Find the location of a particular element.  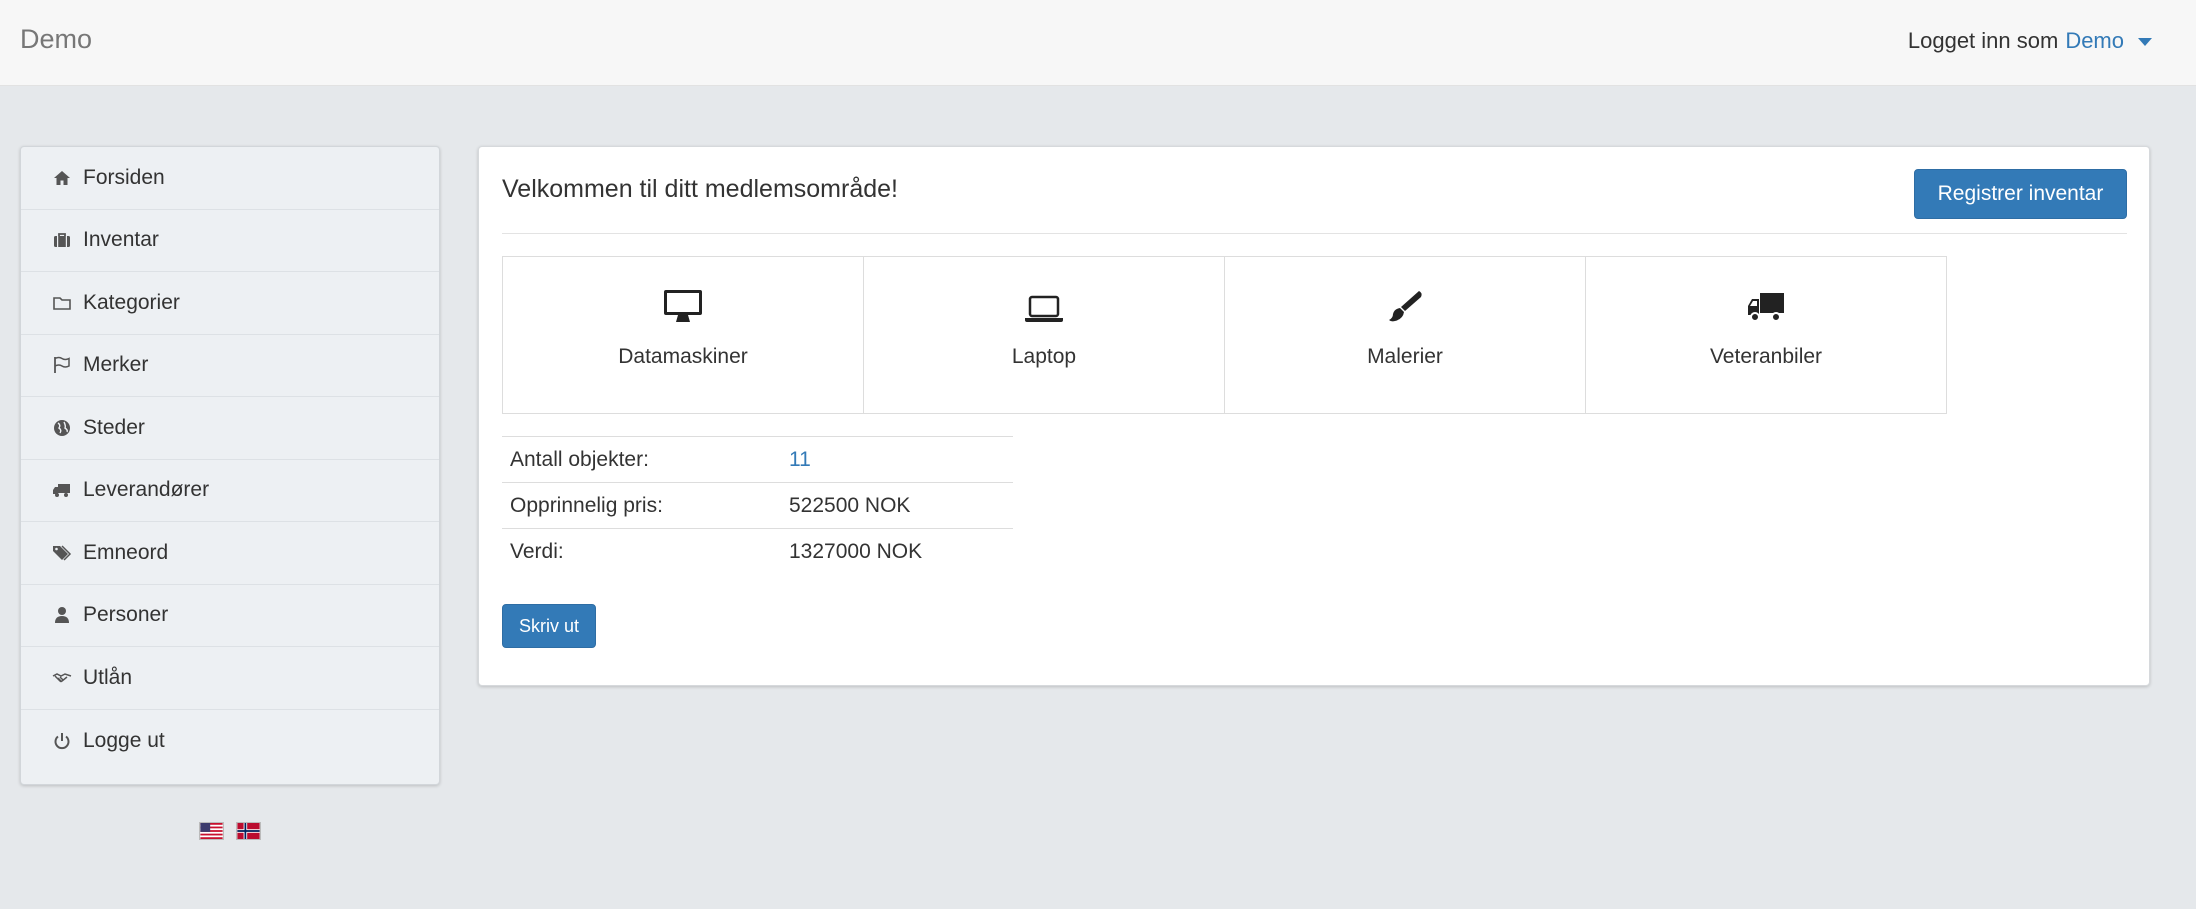

handshake-icon is located at coordinates (62, 678).